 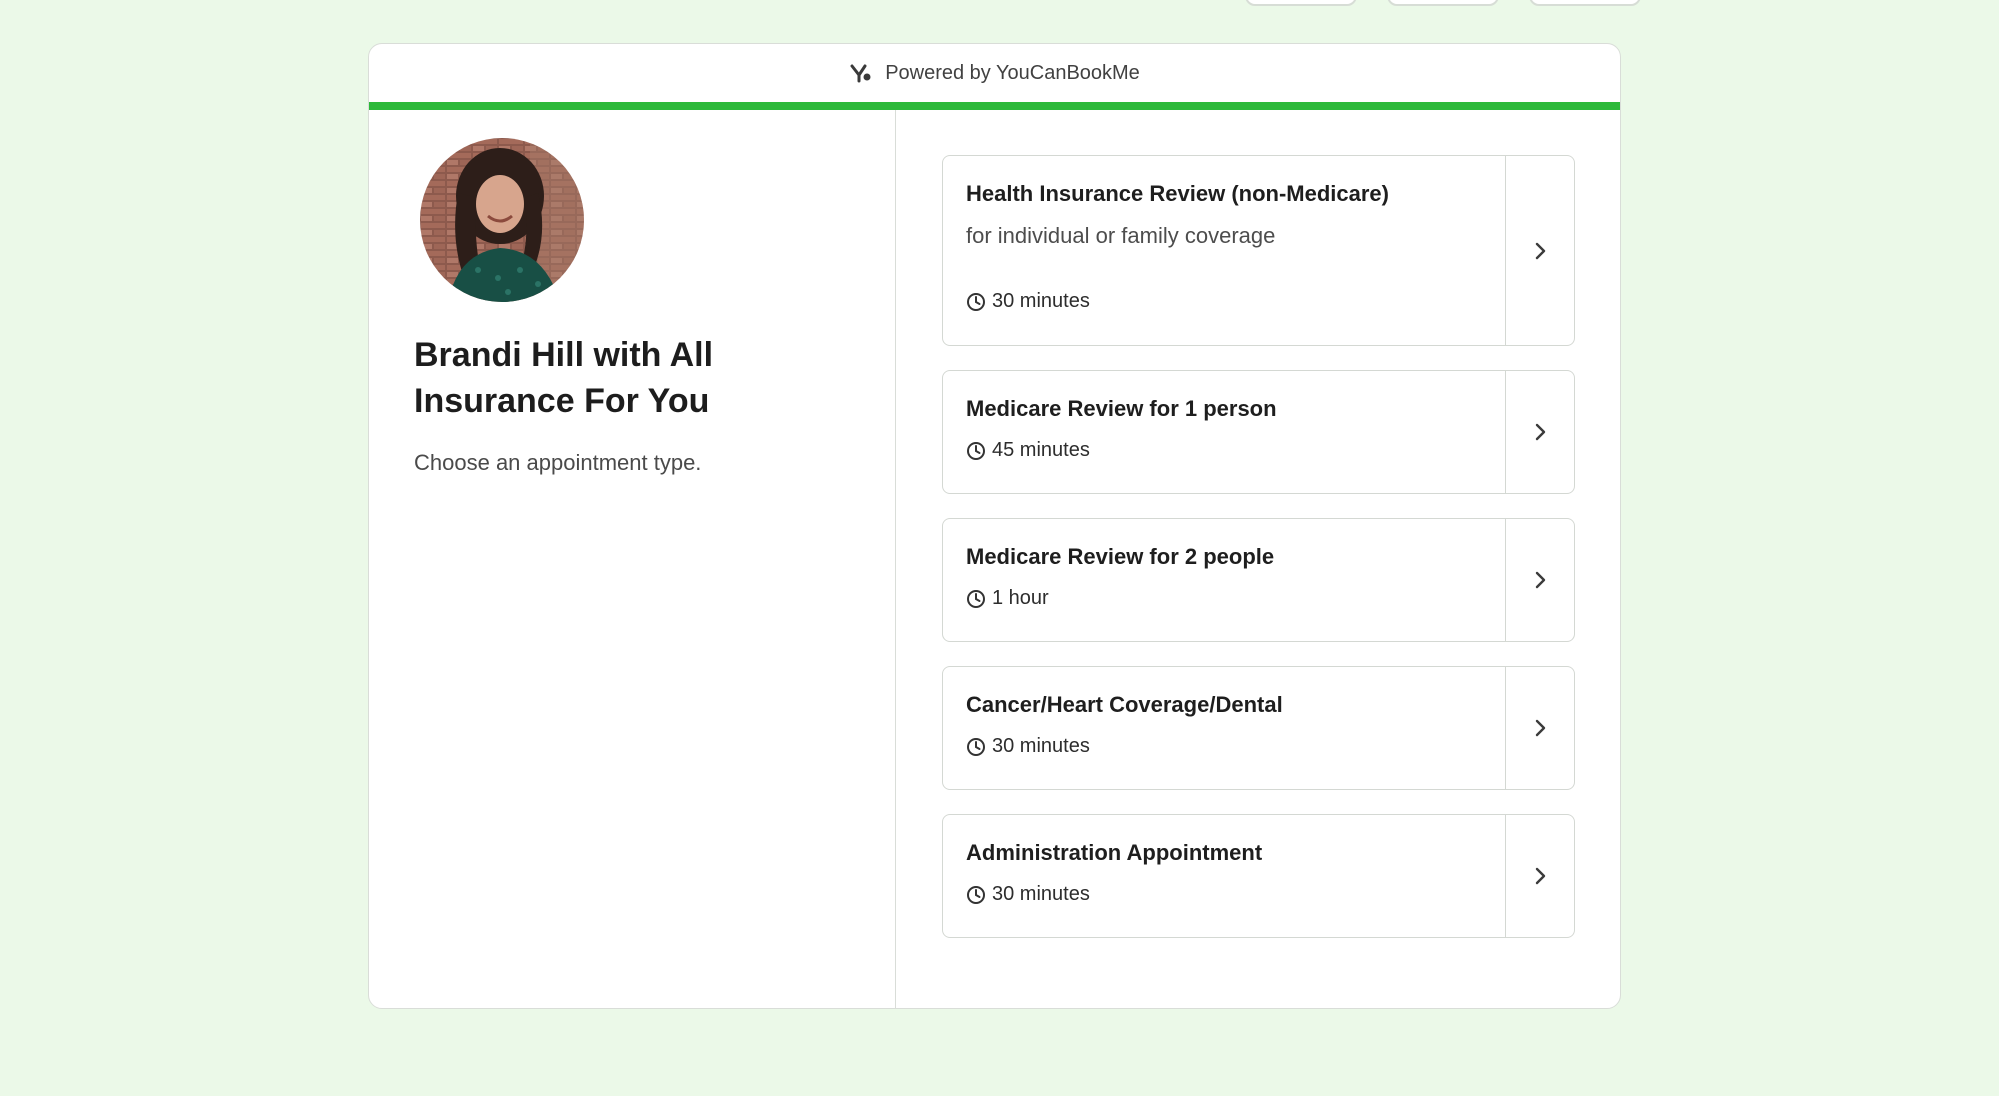 I want to click on youcanbookme-logo-icon, so click(x=861, y=73).